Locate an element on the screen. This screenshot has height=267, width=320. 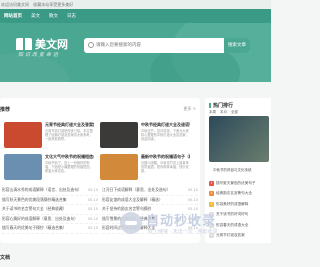
tab-week: 本周 is located at coordinates (212, 112).